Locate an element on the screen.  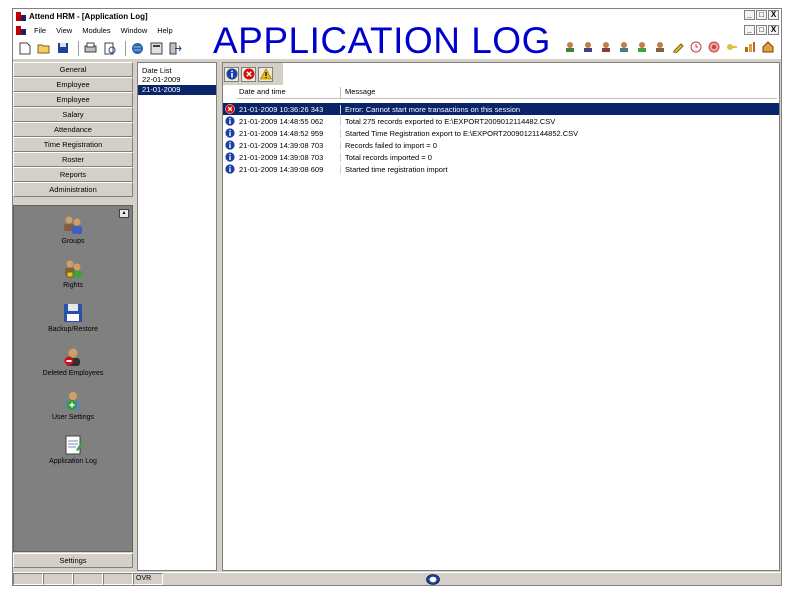
app-logo-icon is located at coordinates (21, 16).